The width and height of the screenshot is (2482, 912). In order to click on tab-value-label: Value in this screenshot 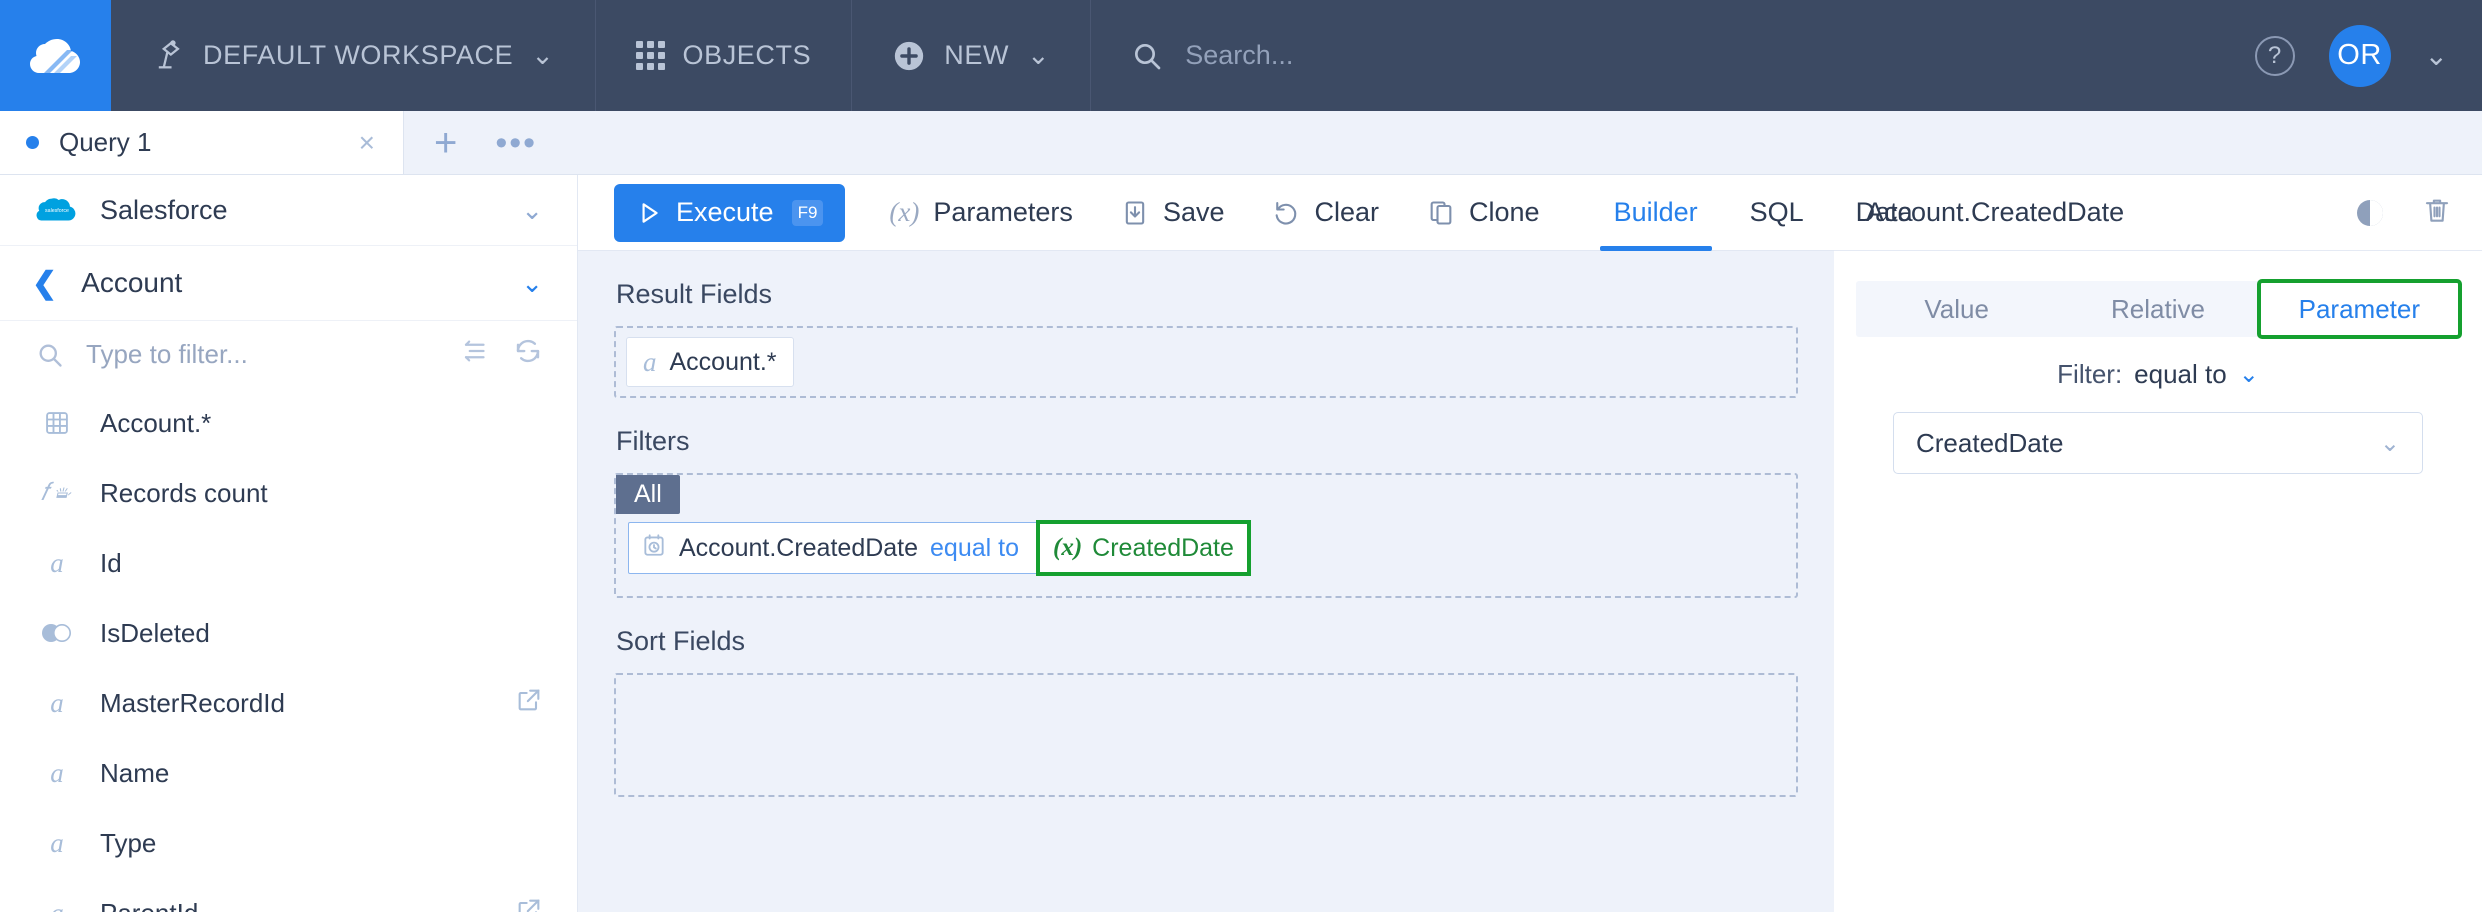, I will do `click(1956, 308)`.